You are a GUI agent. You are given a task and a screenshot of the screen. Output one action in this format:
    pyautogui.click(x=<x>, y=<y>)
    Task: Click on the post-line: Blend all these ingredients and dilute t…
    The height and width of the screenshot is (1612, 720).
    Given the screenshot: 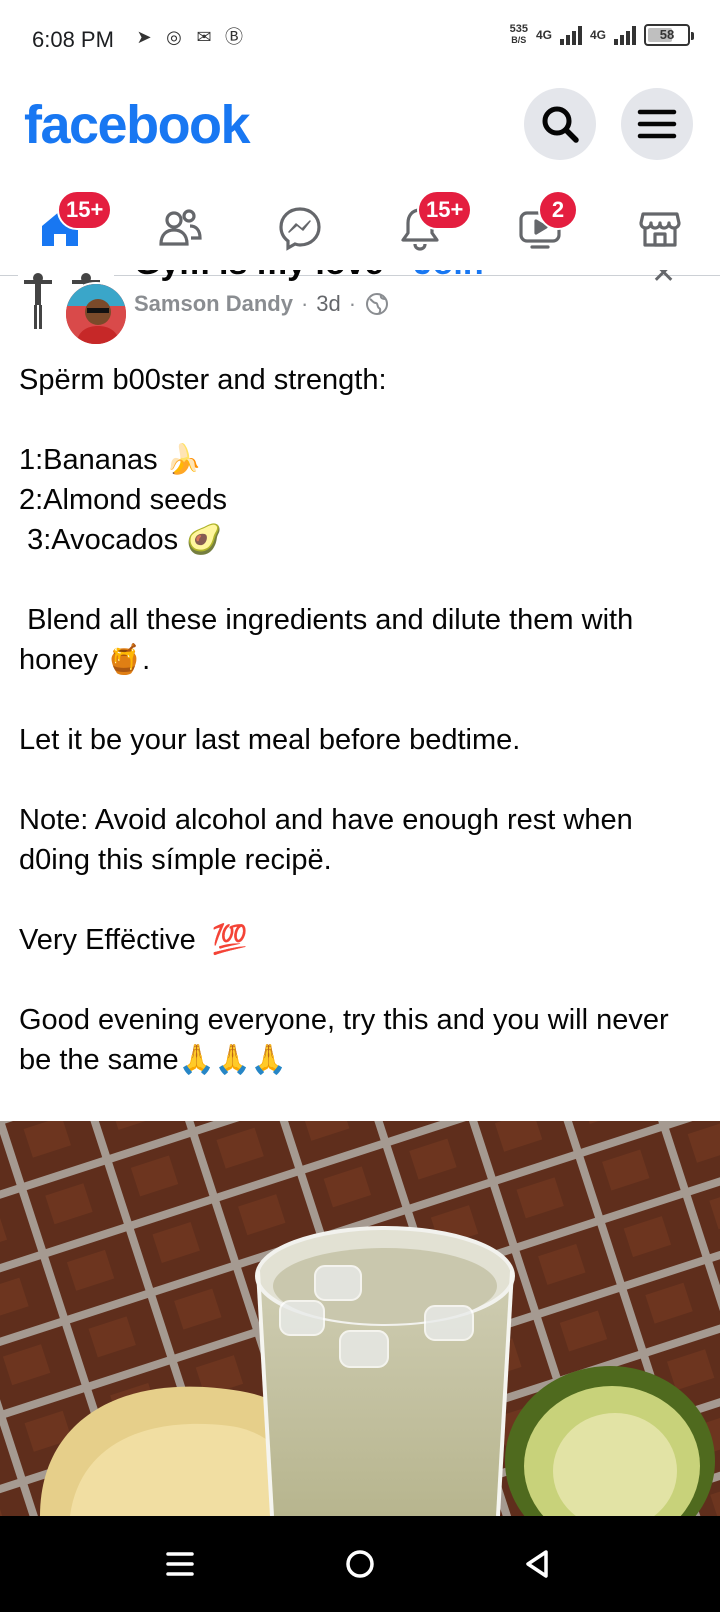 What is the action you would take?
    pyautogui.click(x=330, y=640)
    